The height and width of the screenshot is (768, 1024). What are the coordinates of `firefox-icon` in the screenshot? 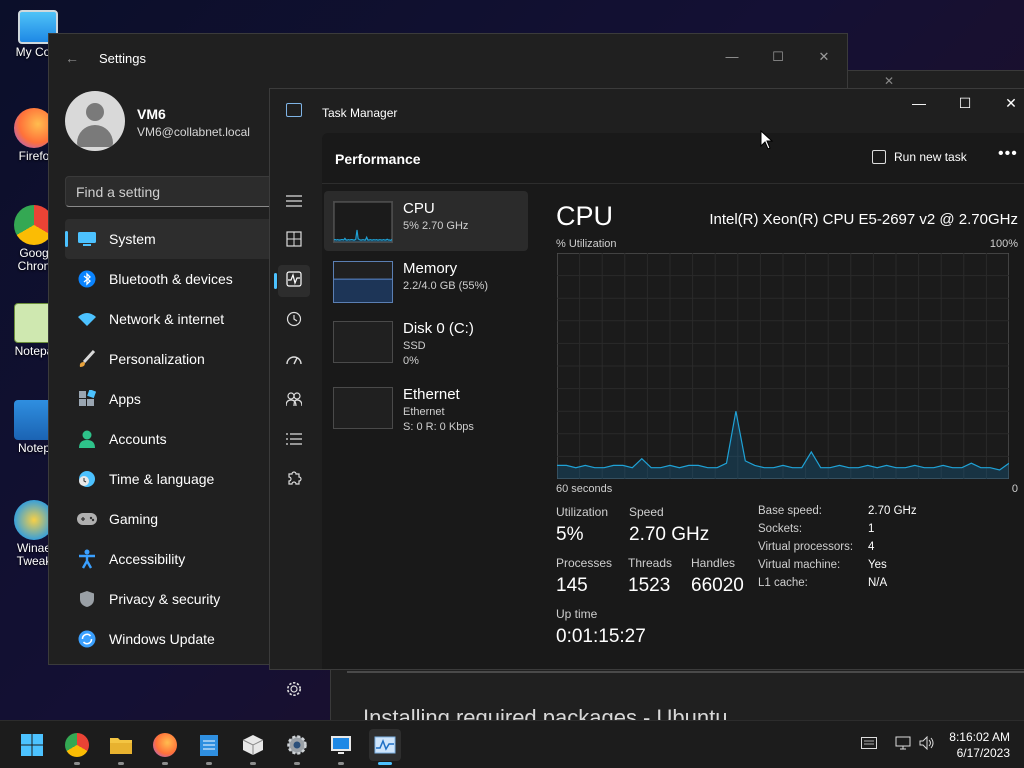 It's located at (165, 745).